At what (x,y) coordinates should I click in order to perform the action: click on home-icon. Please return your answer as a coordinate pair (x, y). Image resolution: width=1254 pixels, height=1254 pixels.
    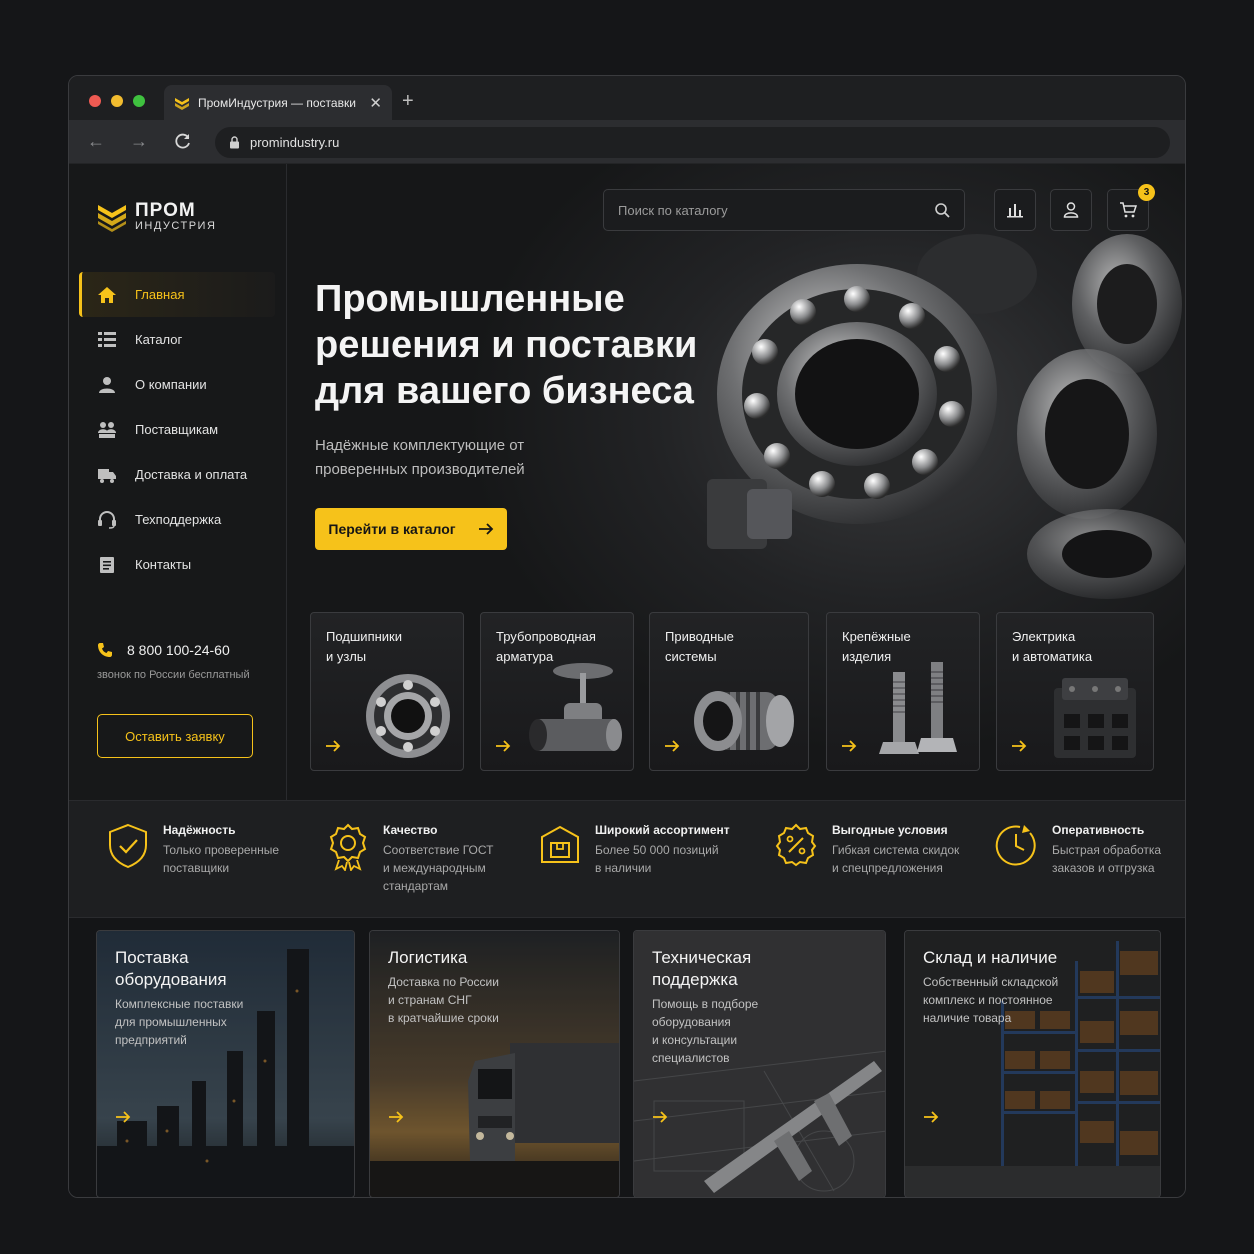
    Looking at the image, I should click on (107, 294).